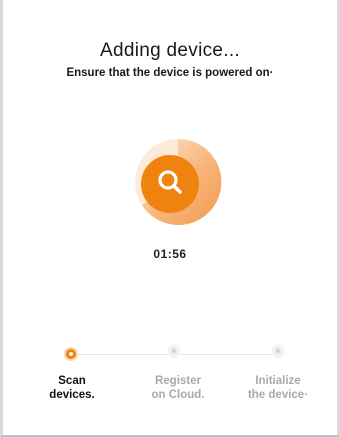  Describe the element at coordinates (278, 351) in the screenshot. I see `step-indicator-initialize` at that location.